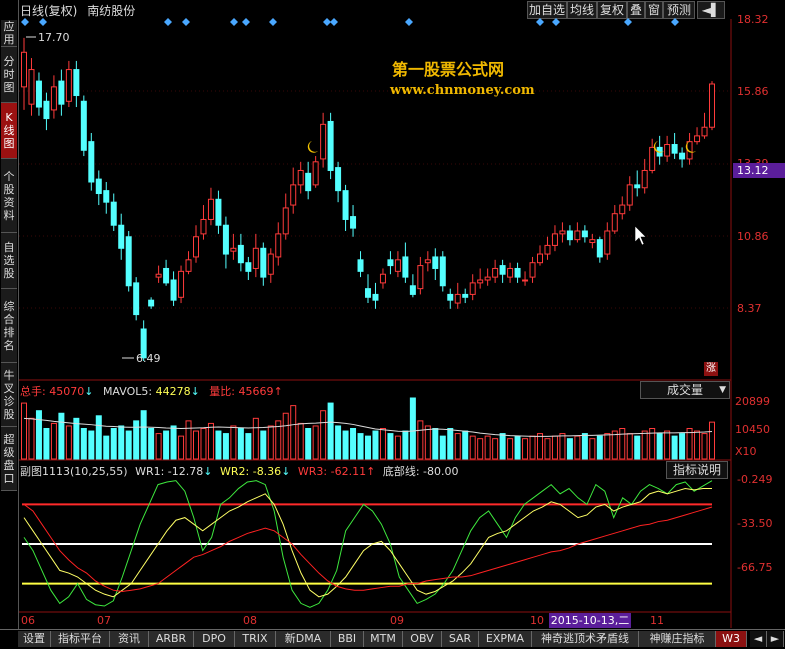 The height and width of the screenshot is (649, 785). I want to click on tab-expma: EXPMA, so click(505, 639).